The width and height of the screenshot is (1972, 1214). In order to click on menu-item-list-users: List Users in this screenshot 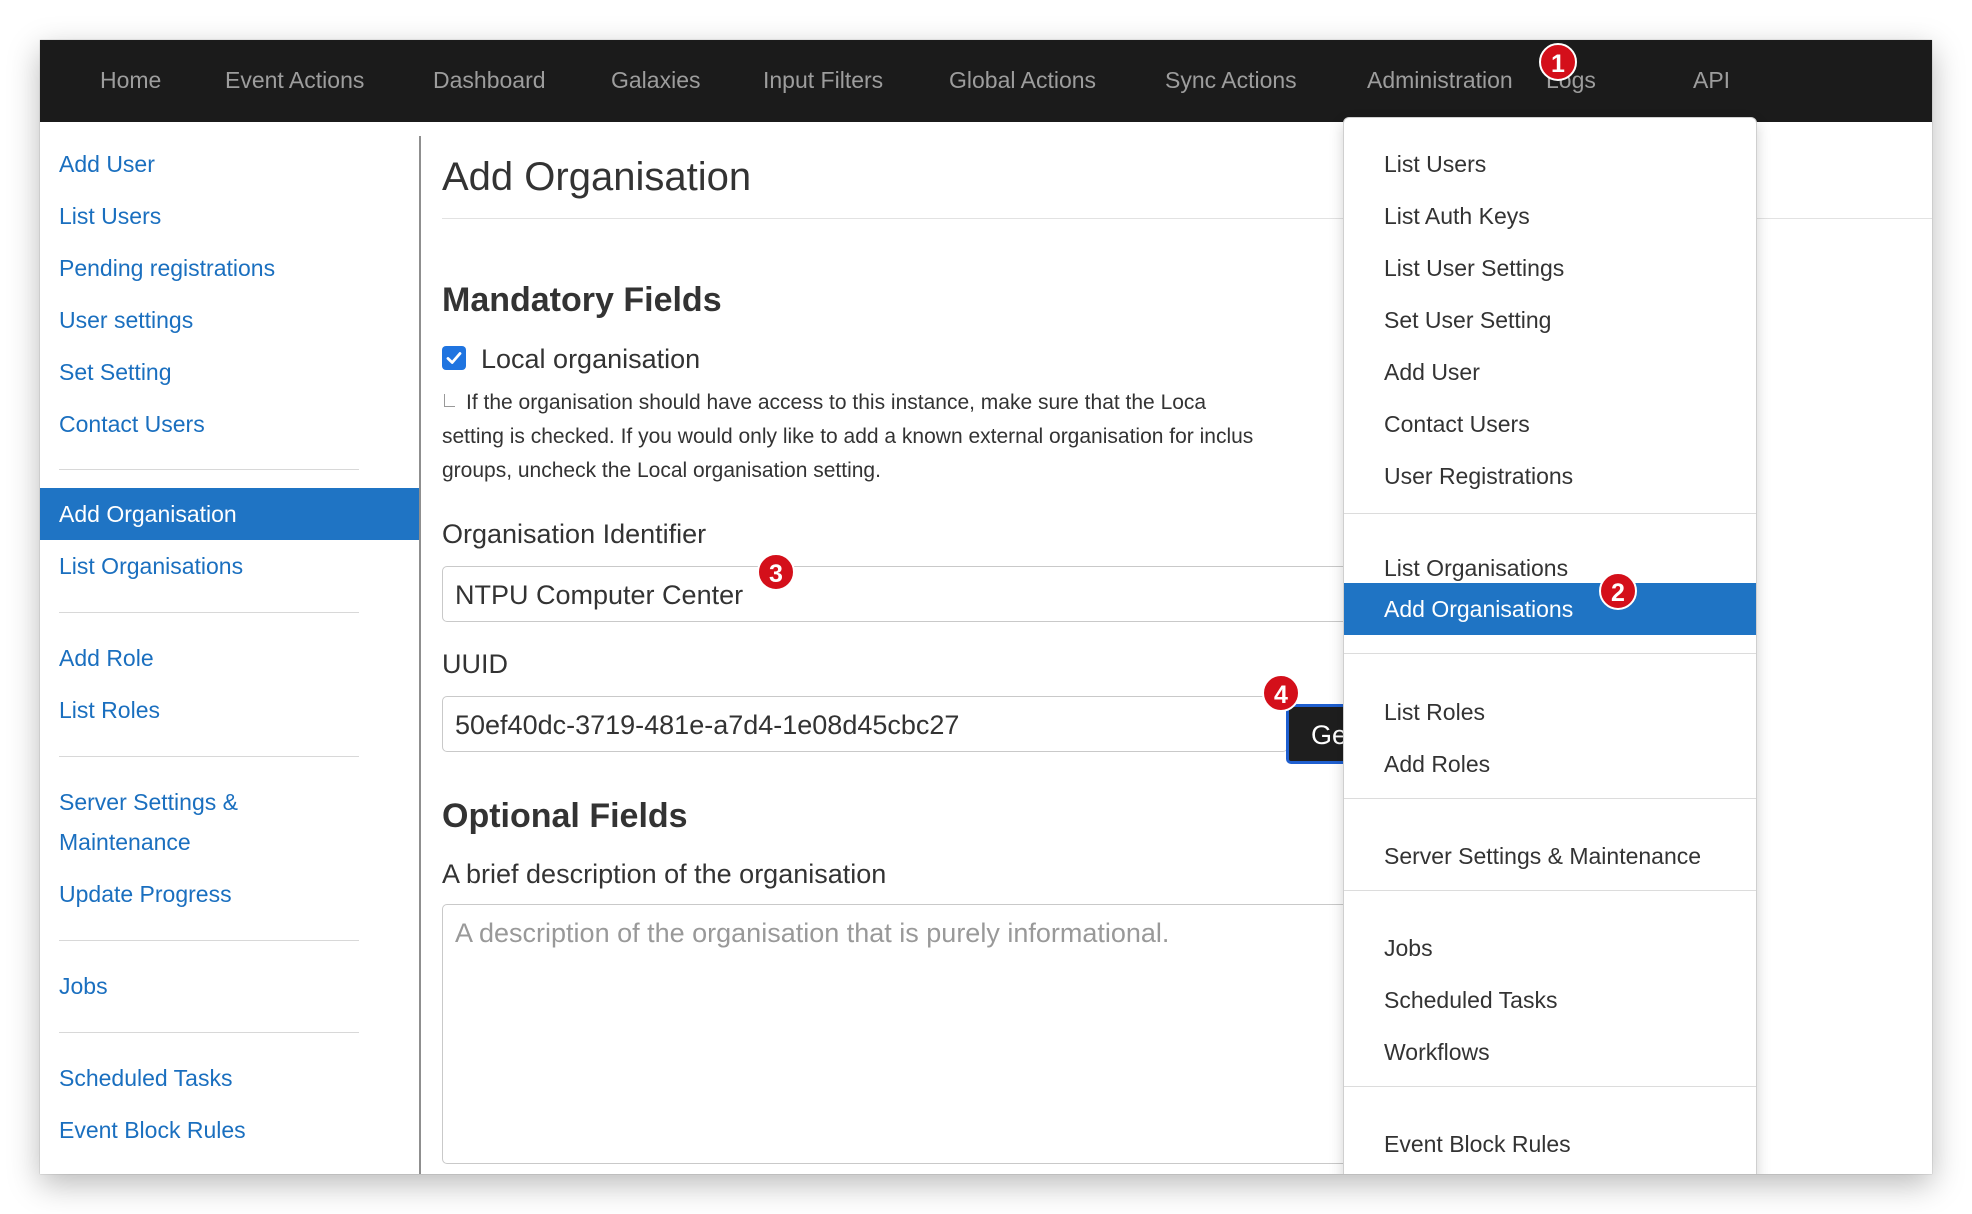, I will do `click(1435, 164)`.